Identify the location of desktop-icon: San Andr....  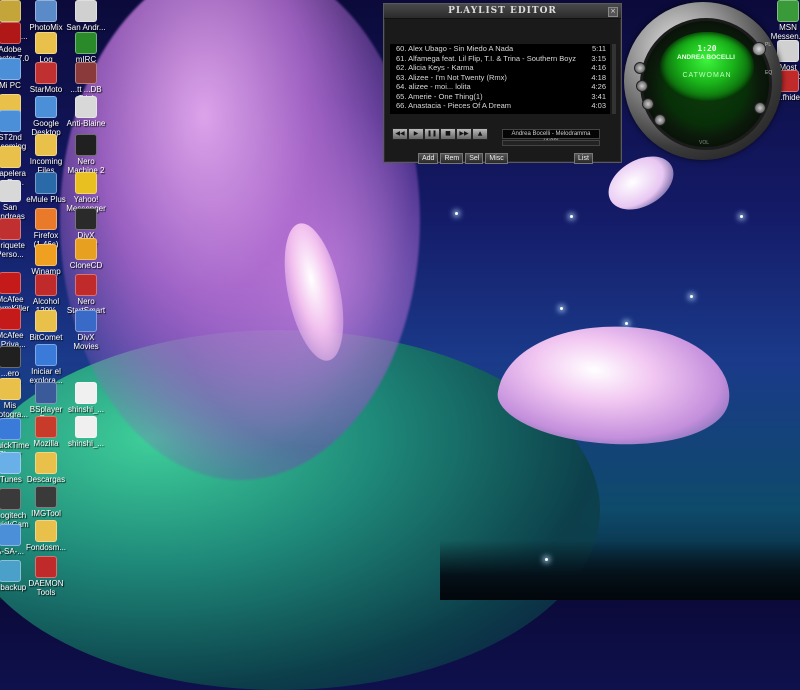
(86, 16).